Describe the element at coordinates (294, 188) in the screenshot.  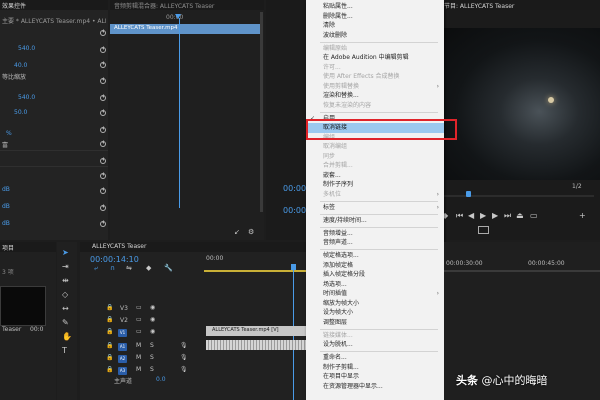
I see `program-timecode-left: 00:00` at that location.